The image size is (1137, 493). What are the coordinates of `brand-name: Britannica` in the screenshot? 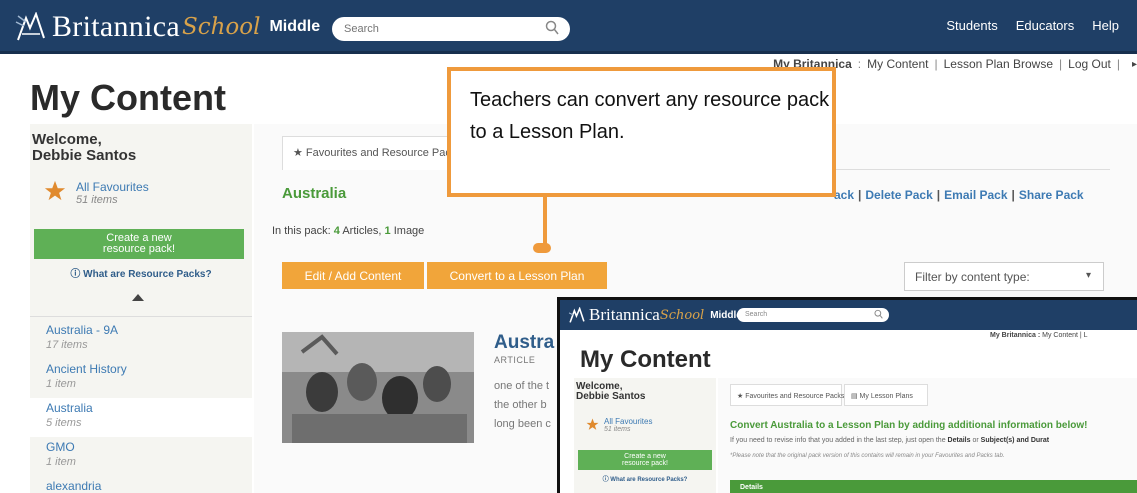 It's located at (116, 26).